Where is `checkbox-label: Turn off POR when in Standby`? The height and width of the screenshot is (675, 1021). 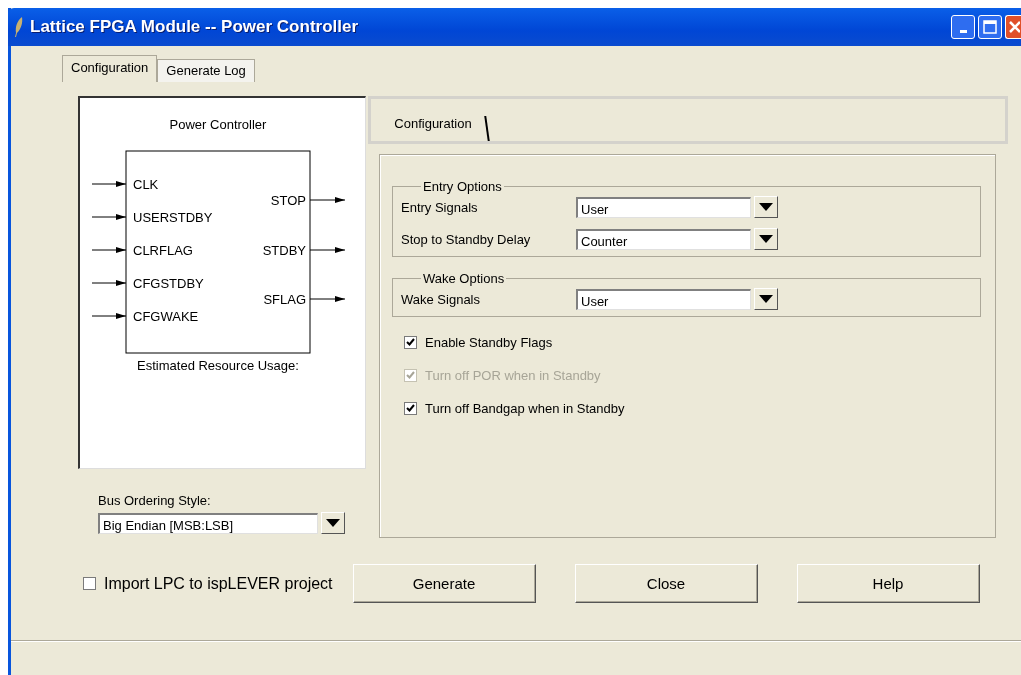
checkbox-label: Turn off POR when in Standby is located at coordinates (513, 375).